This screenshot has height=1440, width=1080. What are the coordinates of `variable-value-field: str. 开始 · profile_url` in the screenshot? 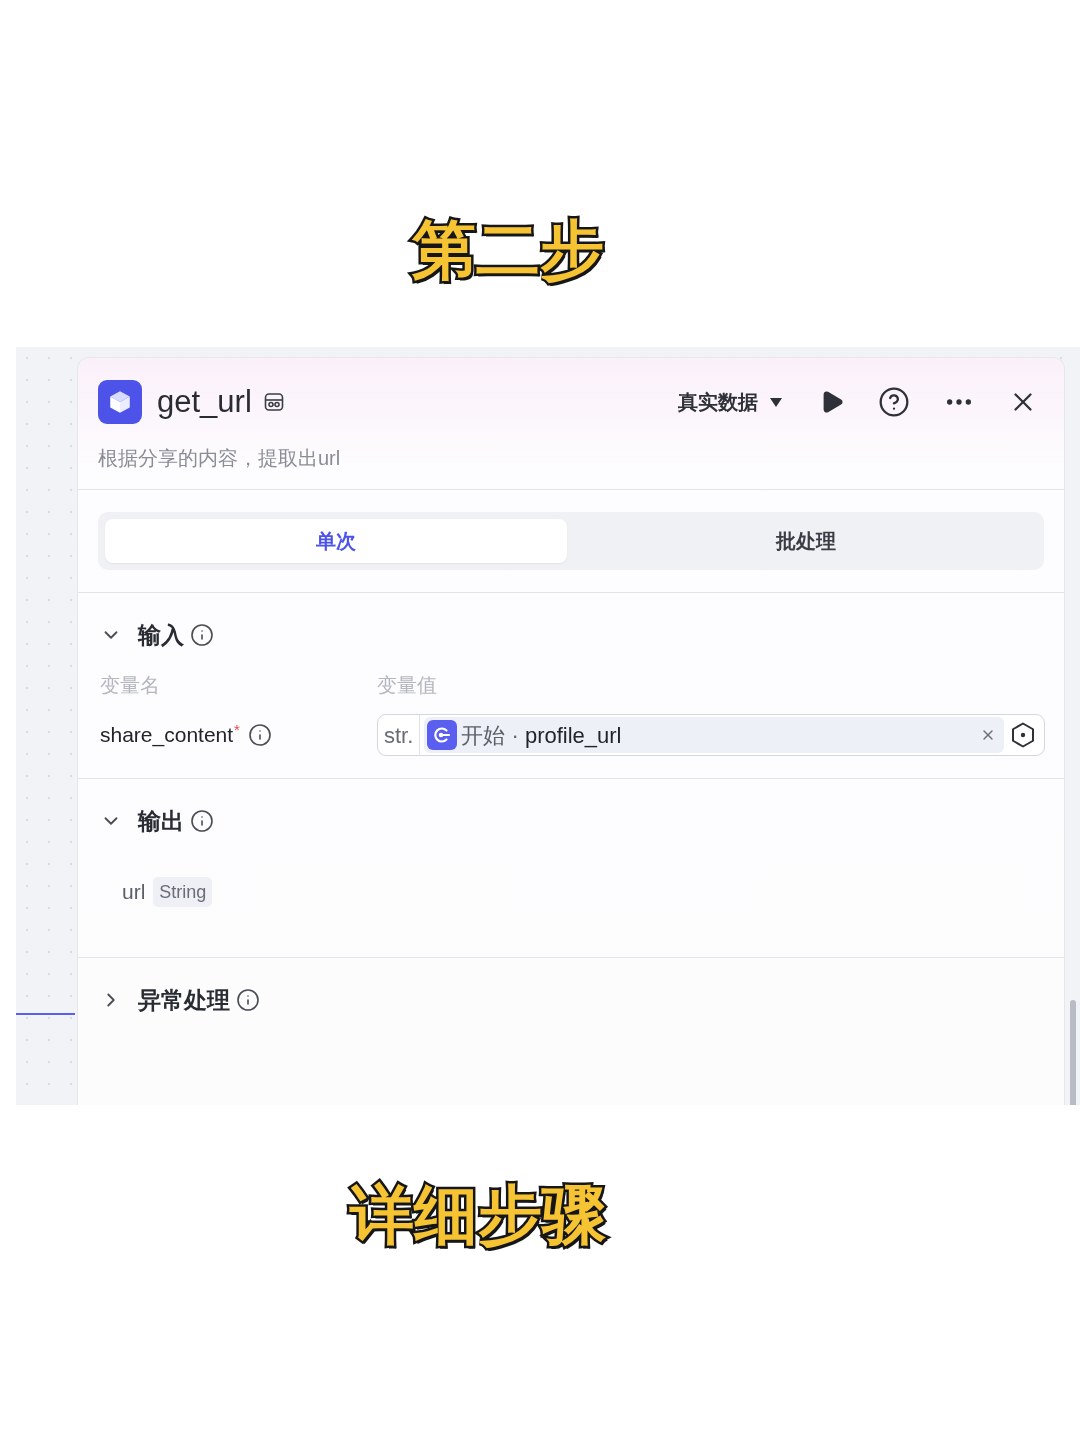 It's located at (711, 735).